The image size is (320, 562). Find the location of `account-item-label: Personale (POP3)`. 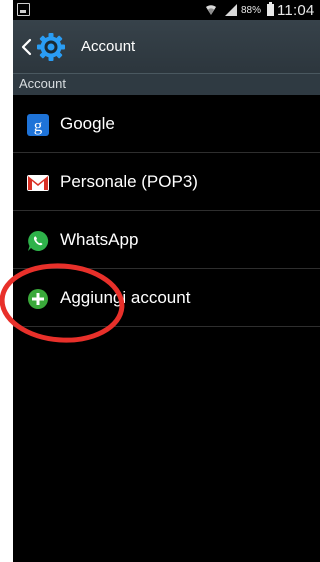

account-item-label: Personale (POP3) is located at coordinates (129, 181).